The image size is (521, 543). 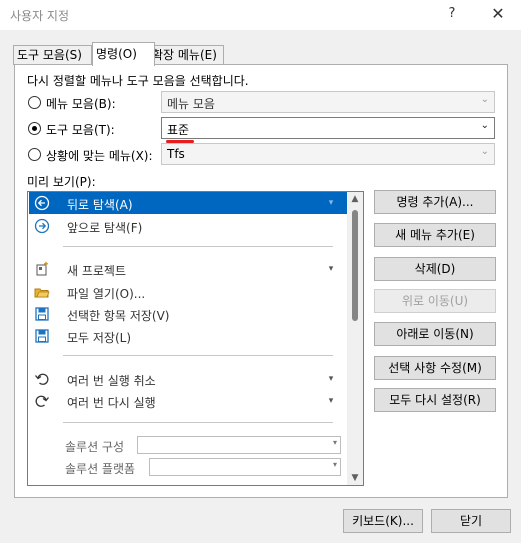 What do you see at coordinates (40, 16) in the screenshot?
I see `window-title: 사용자 지정` at bounding box center [40, 16].